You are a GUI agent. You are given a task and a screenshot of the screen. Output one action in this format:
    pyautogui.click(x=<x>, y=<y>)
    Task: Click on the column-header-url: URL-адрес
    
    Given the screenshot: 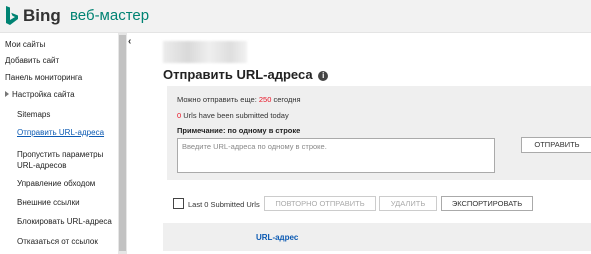 What is the action you would take?
    pyautogui.click(x=277, y=237)
    